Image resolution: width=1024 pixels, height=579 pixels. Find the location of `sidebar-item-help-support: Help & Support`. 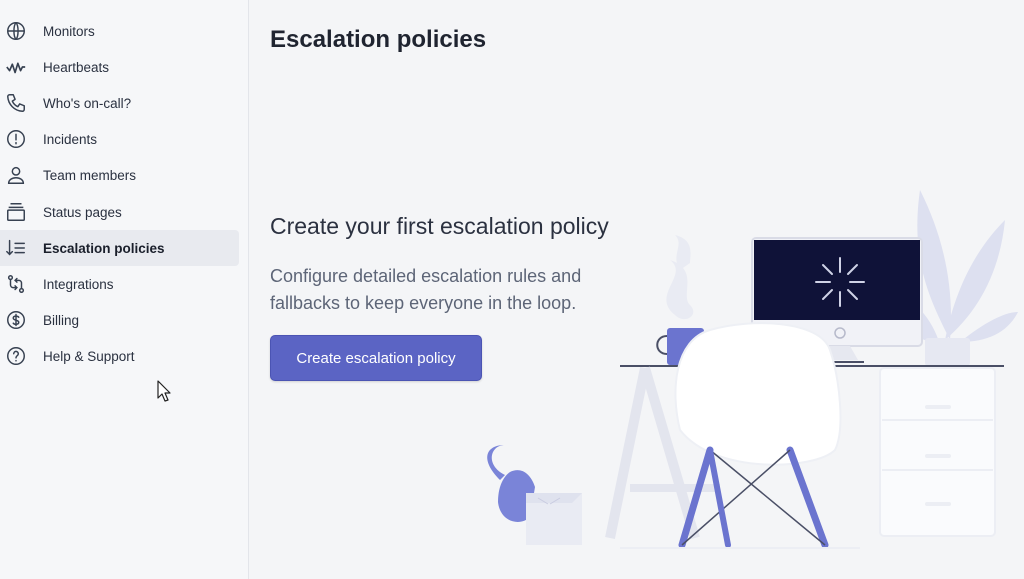

sidebar-item-help-support: Help & Support is located at coordinates (119, 356).